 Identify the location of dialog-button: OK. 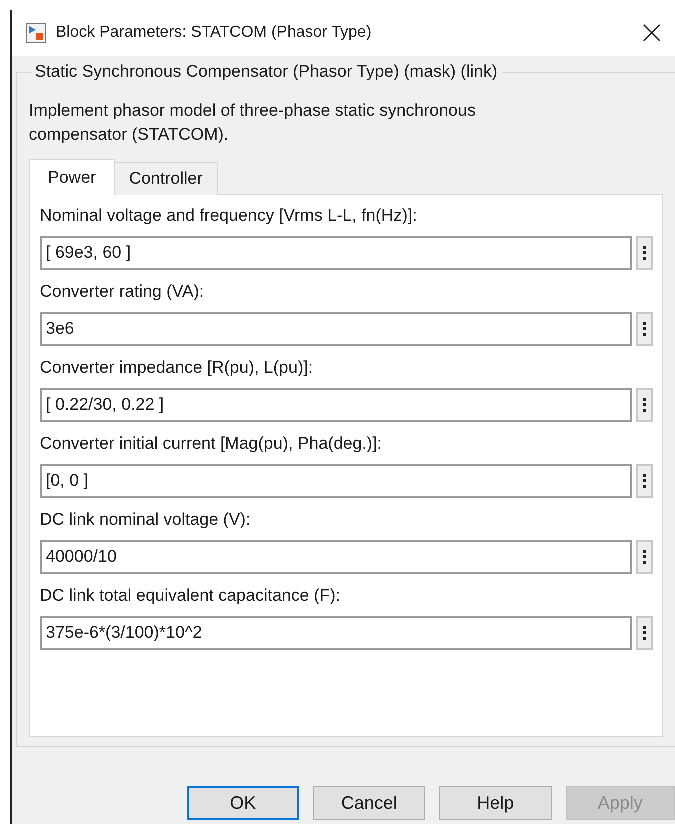
(243, 803).